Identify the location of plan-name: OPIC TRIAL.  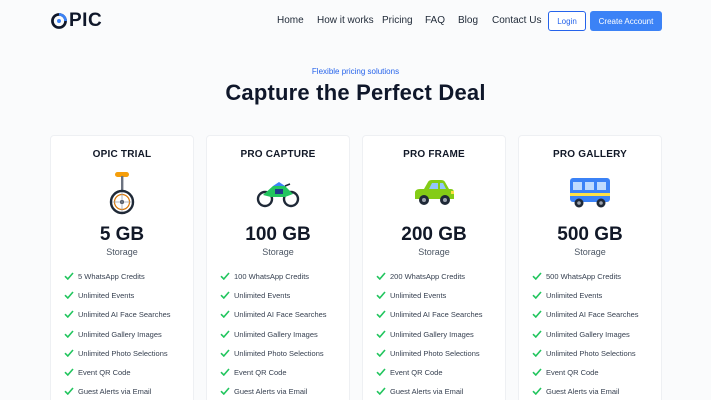
(122, 154).